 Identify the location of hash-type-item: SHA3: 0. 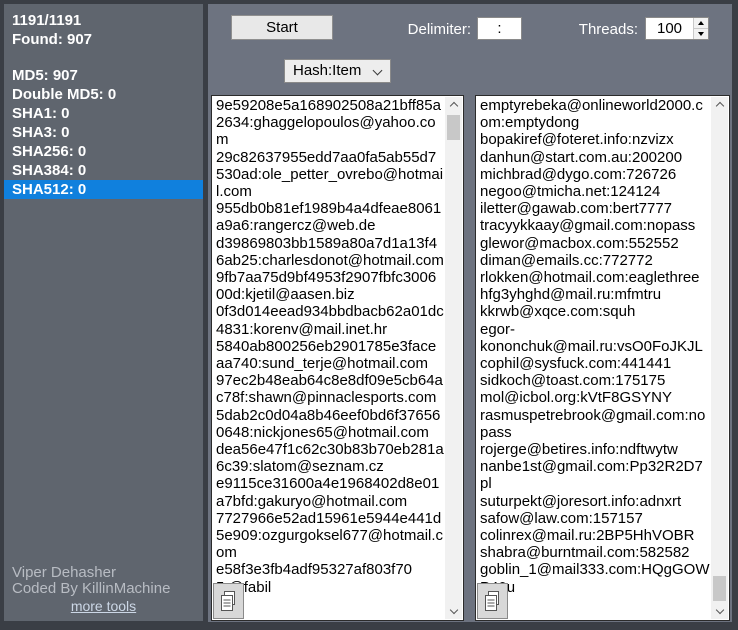
(103, 132).